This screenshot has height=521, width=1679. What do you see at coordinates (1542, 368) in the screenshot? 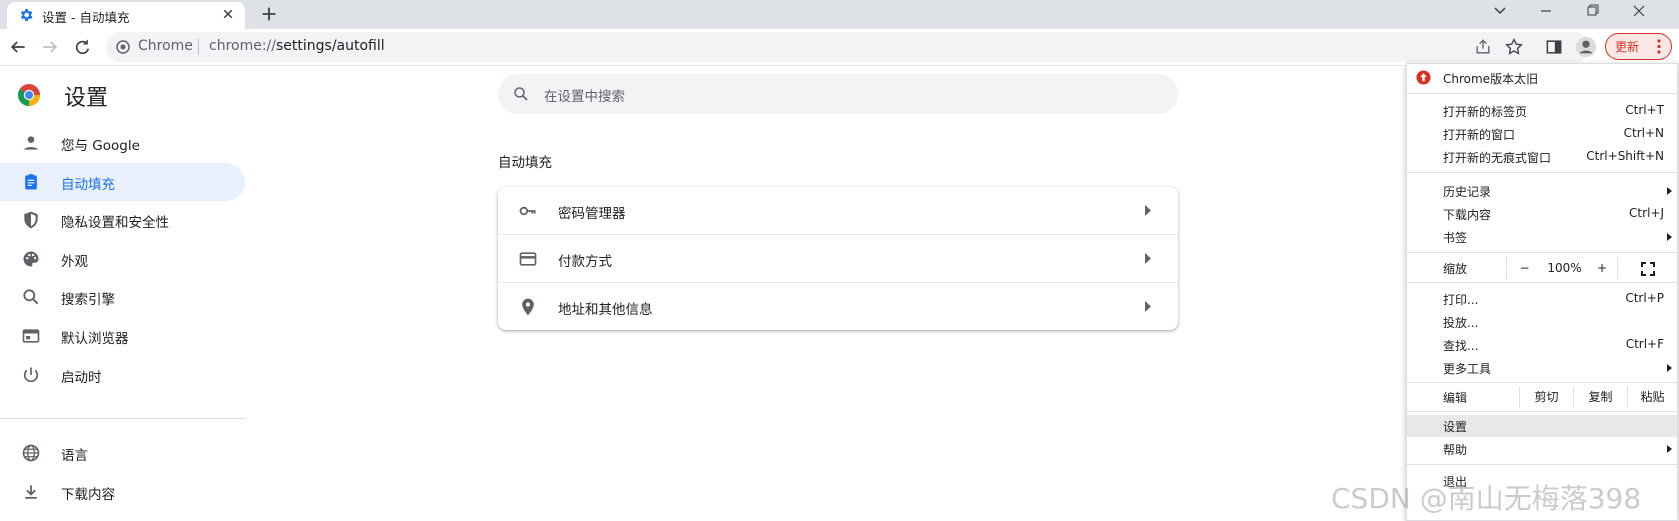
I see `menu-item-more-tools: 更多工具` at bounding box center [1542, 368].